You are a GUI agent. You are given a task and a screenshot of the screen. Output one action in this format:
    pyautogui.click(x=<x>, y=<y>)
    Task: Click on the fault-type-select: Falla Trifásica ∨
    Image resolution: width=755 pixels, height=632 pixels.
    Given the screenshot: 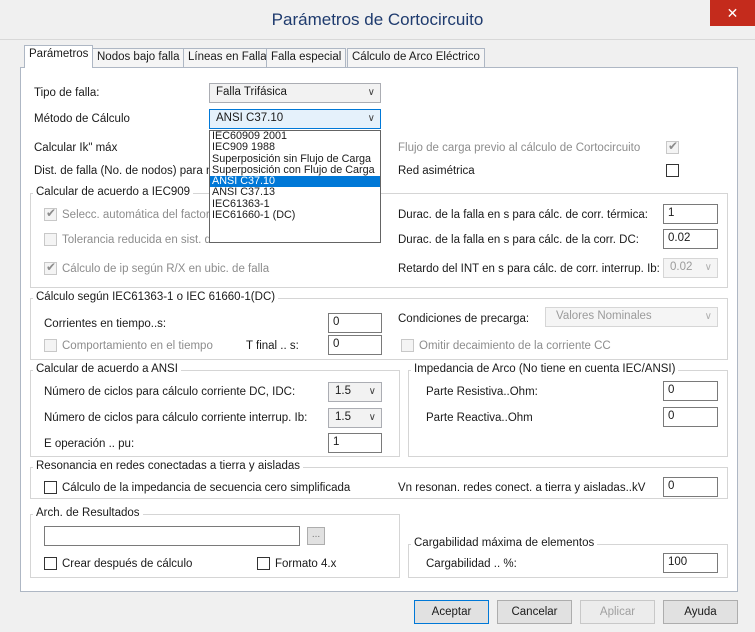 What is the action you would take?
    pyautogui.click(x=295, y=93)
    